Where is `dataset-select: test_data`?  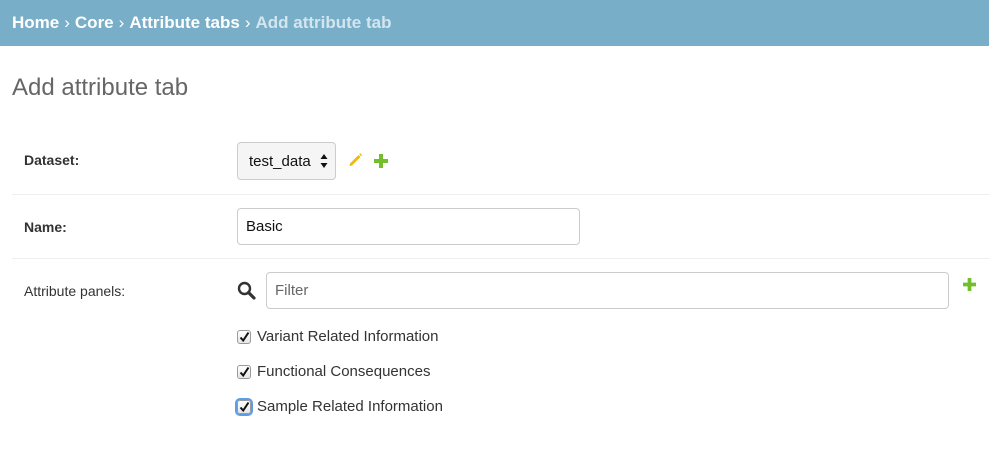 dataset-select: test_data is located at coordinates (286, 161).